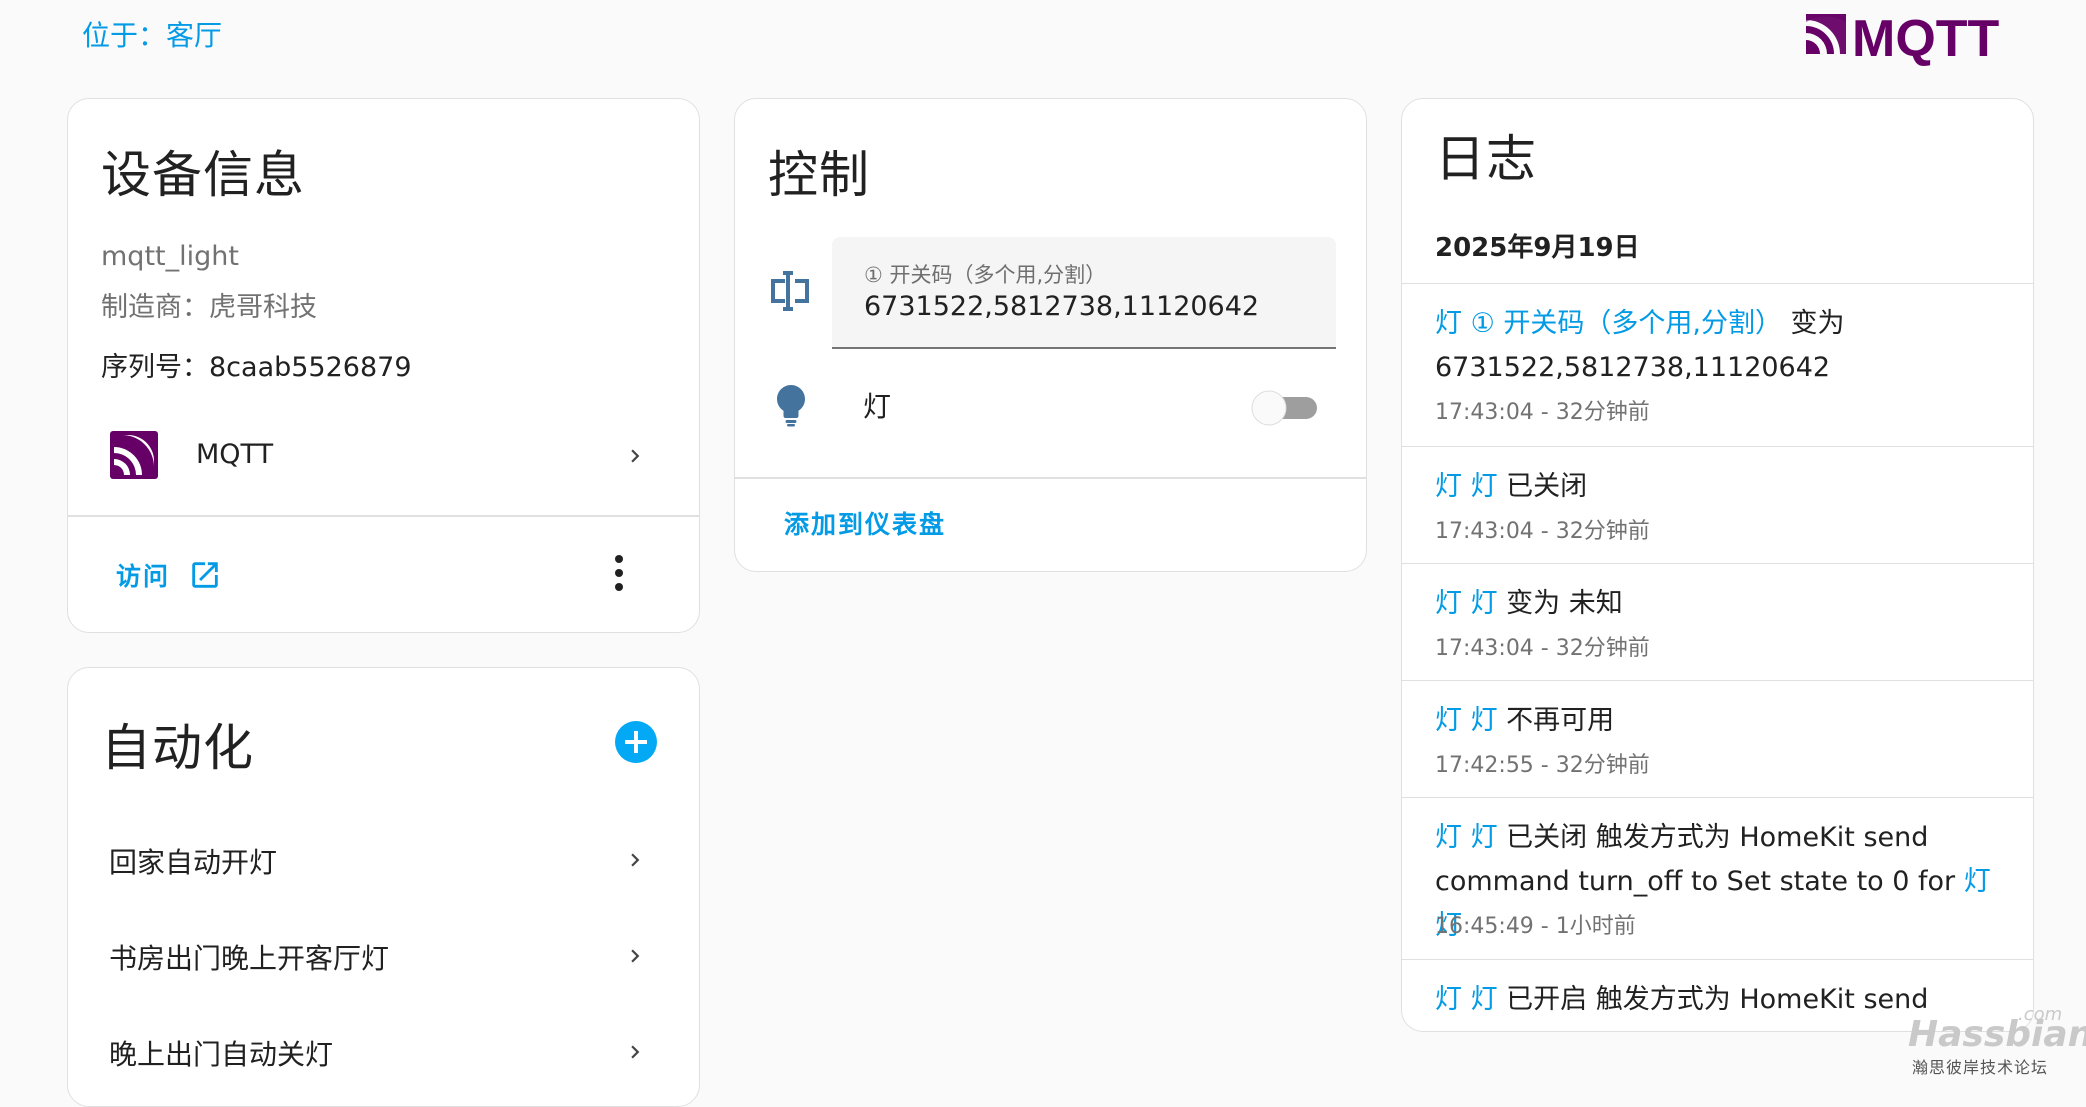  I want to click on logbook-title: 日志, so click(1486, 159).